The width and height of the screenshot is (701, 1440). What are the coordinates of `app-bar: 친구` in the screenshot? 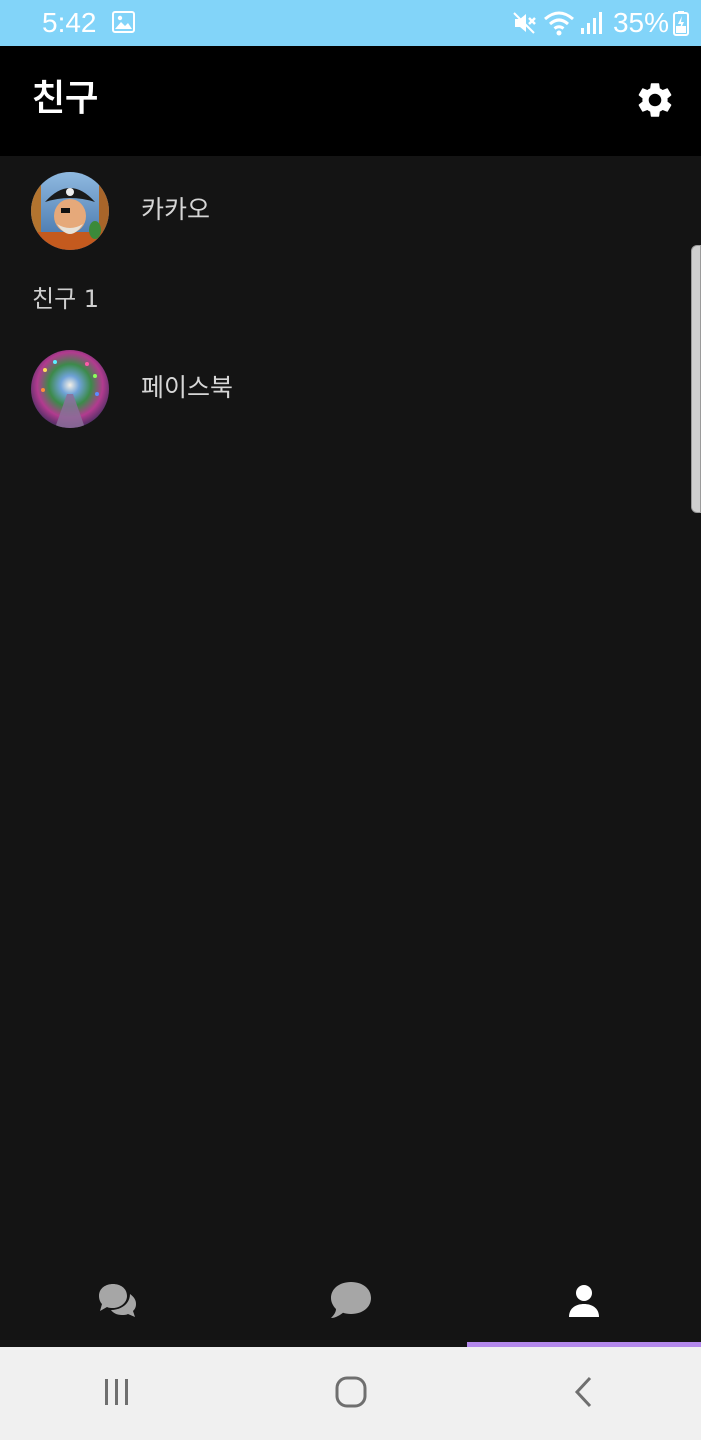 It's located at (350, 101).